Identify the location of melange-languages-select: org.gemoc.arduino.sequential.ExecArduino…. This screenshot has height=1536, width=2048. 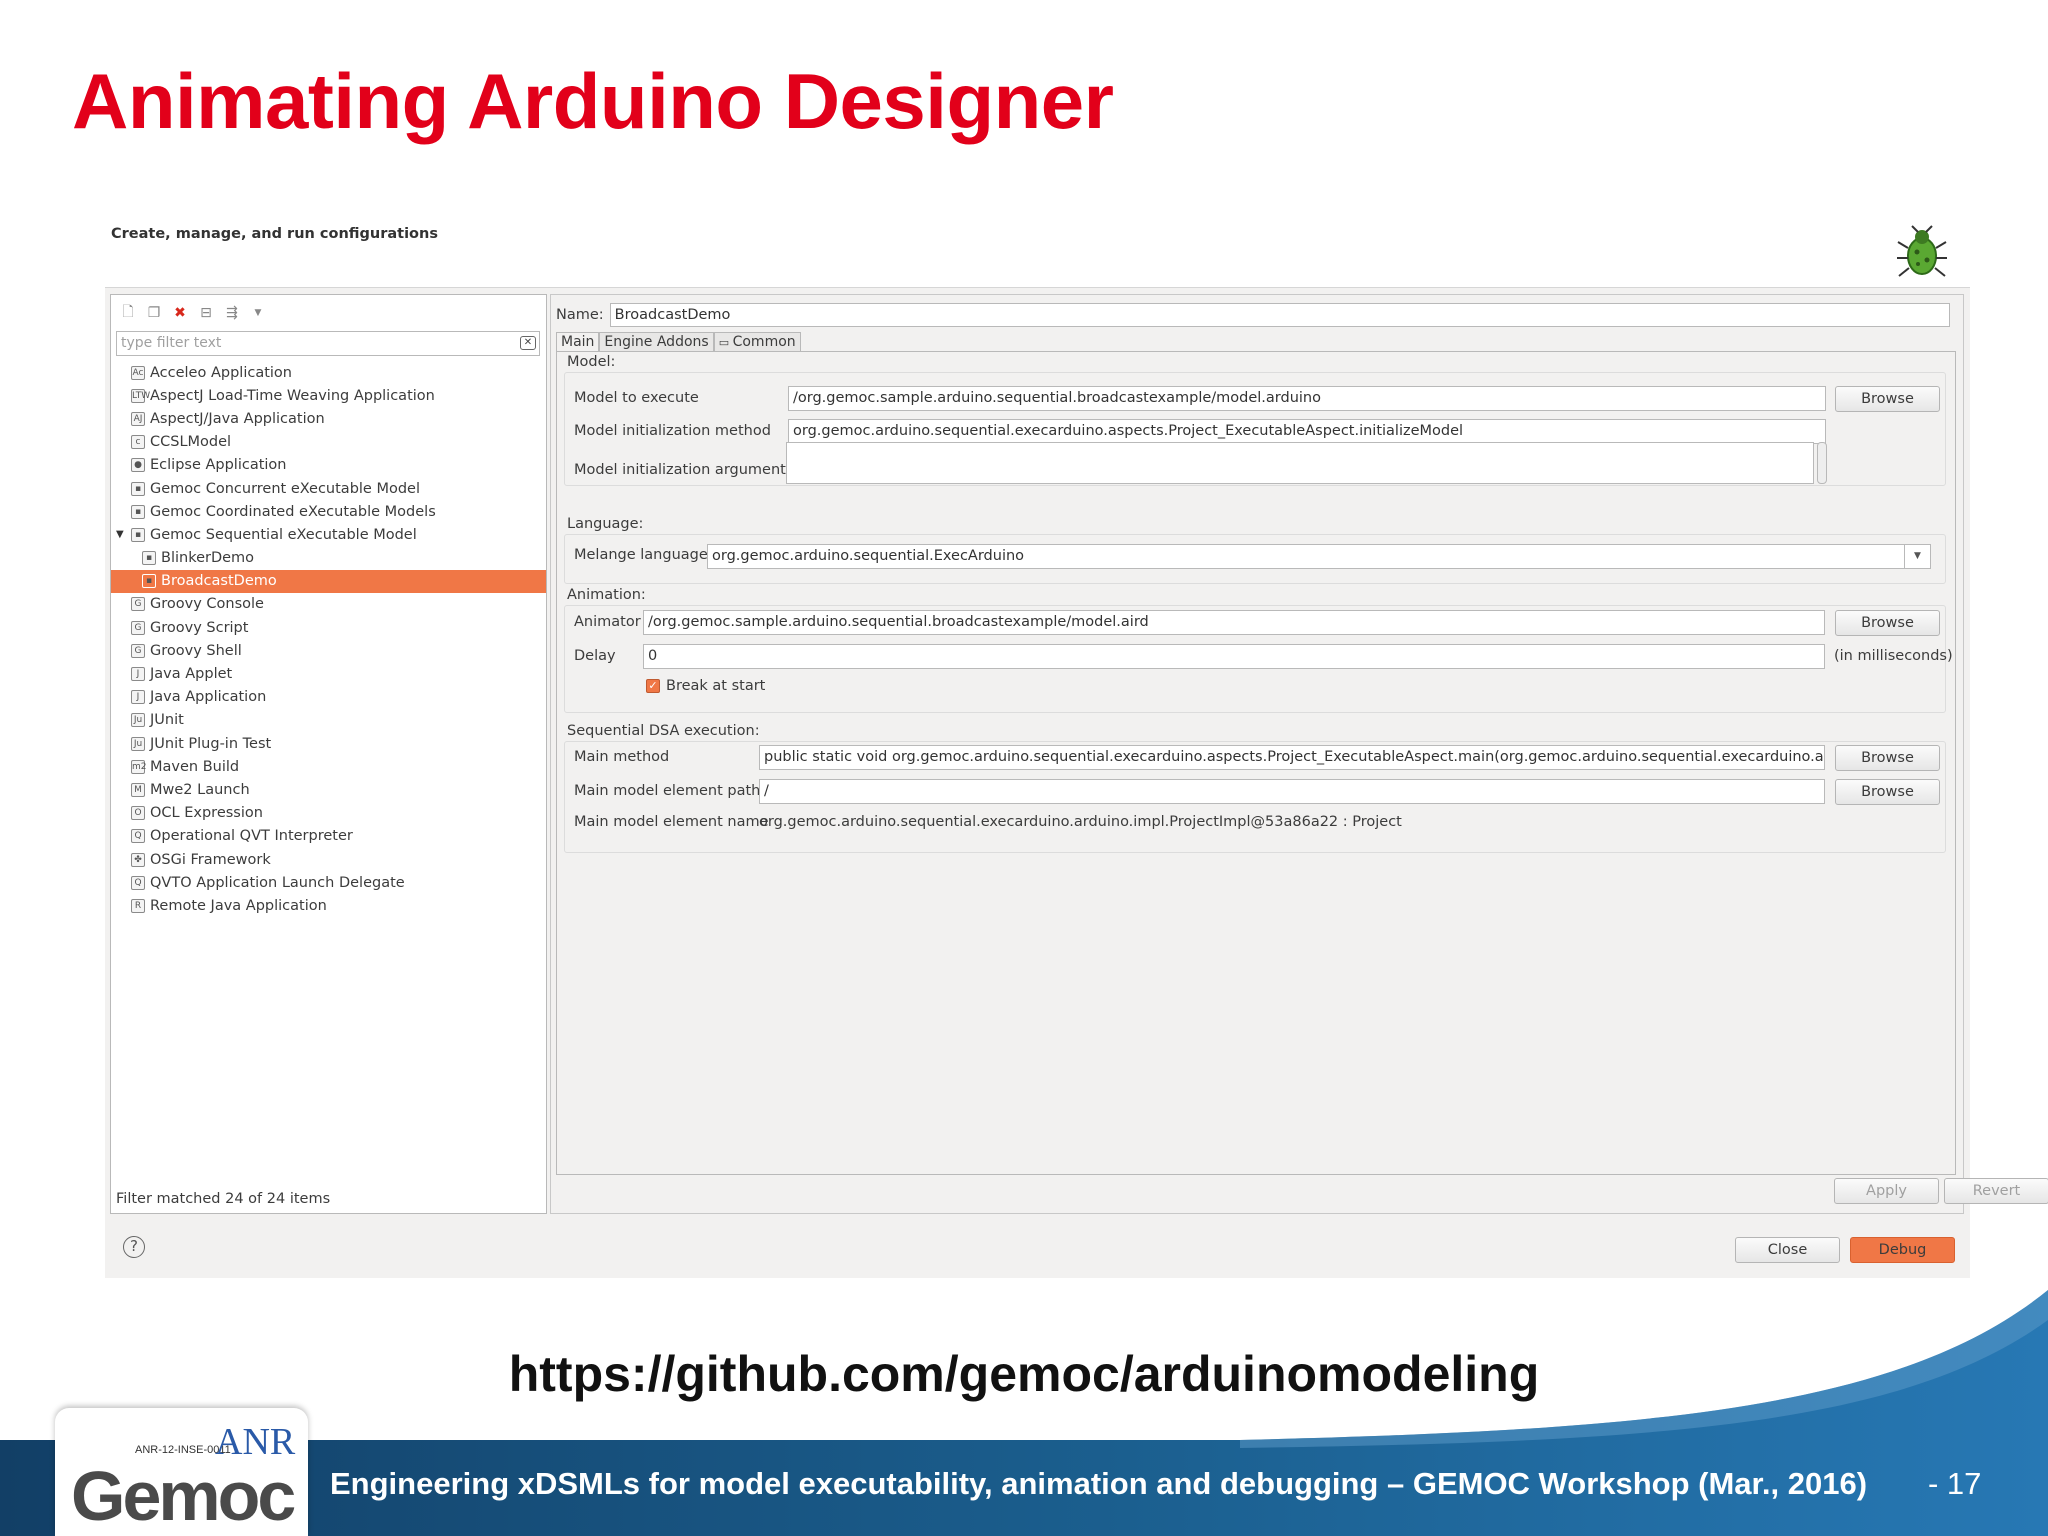
(1319, 556).